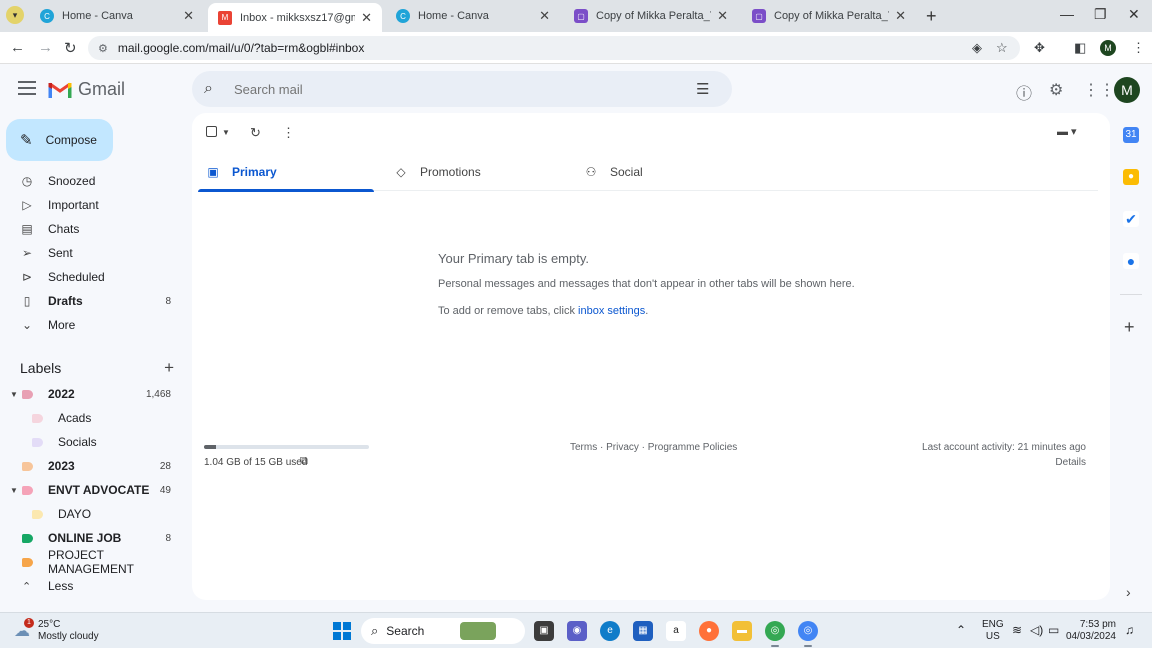  What do you see at coordinates (17, 47) in the screenshot?
I see `back-button: ←` at bounding box center [17, 47].